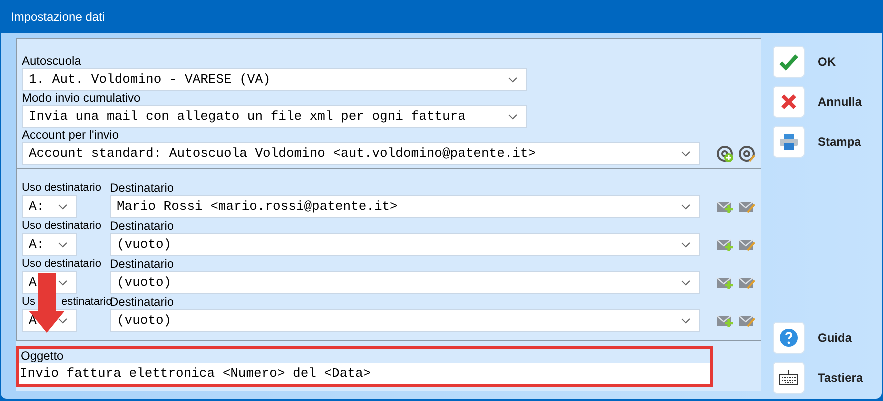 The height and width of the screenshot is (401, 883). Describe the element at coordinates (841, 378) in the screenshot. I see `button-label: Tastiera` at that location.